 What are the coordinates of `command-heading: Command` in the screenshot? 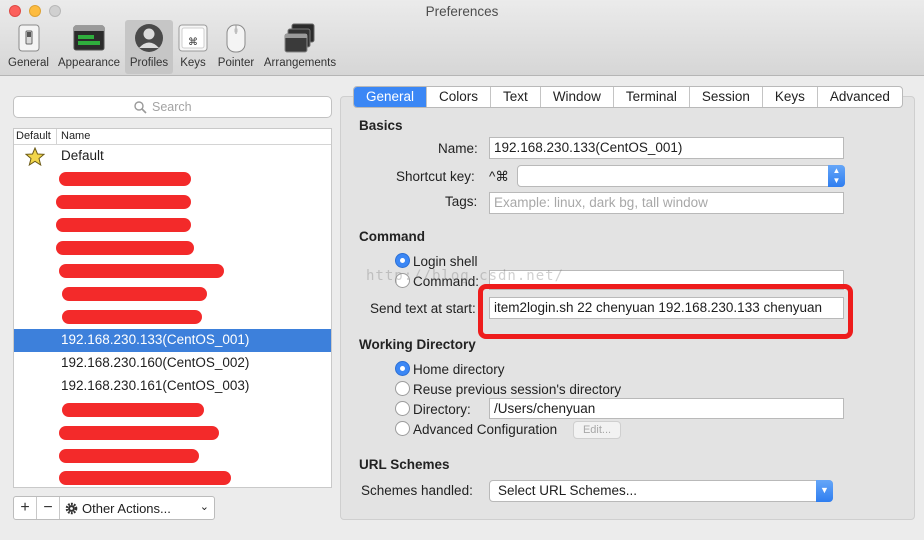 It's located at (392, 236).